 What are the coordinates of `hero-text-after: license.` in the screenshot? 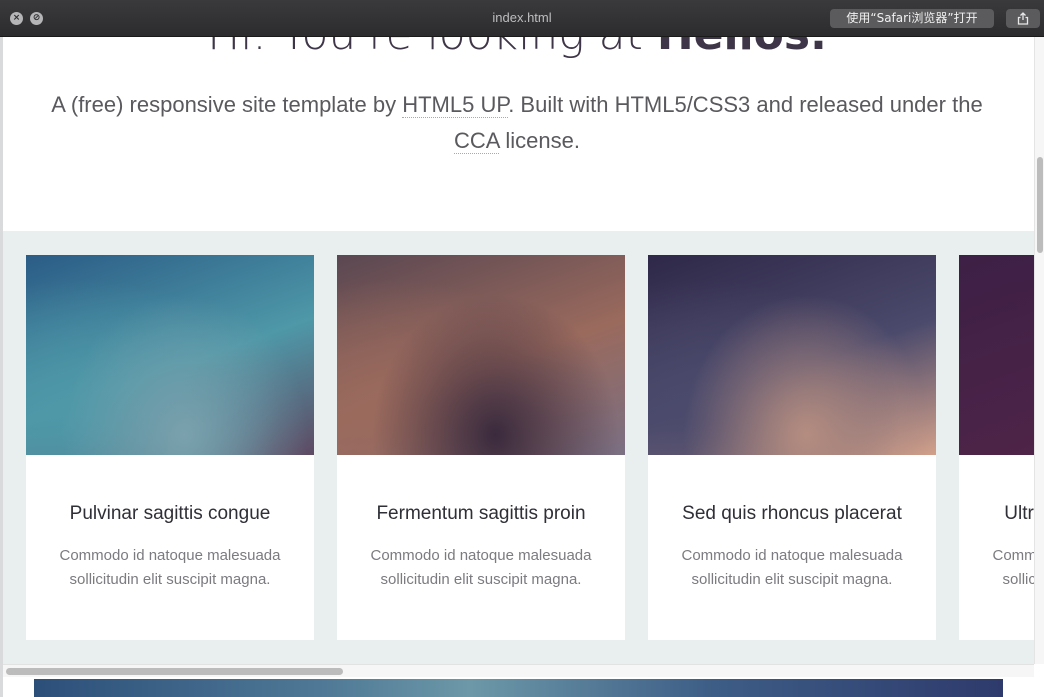 It's located at (539, 140).